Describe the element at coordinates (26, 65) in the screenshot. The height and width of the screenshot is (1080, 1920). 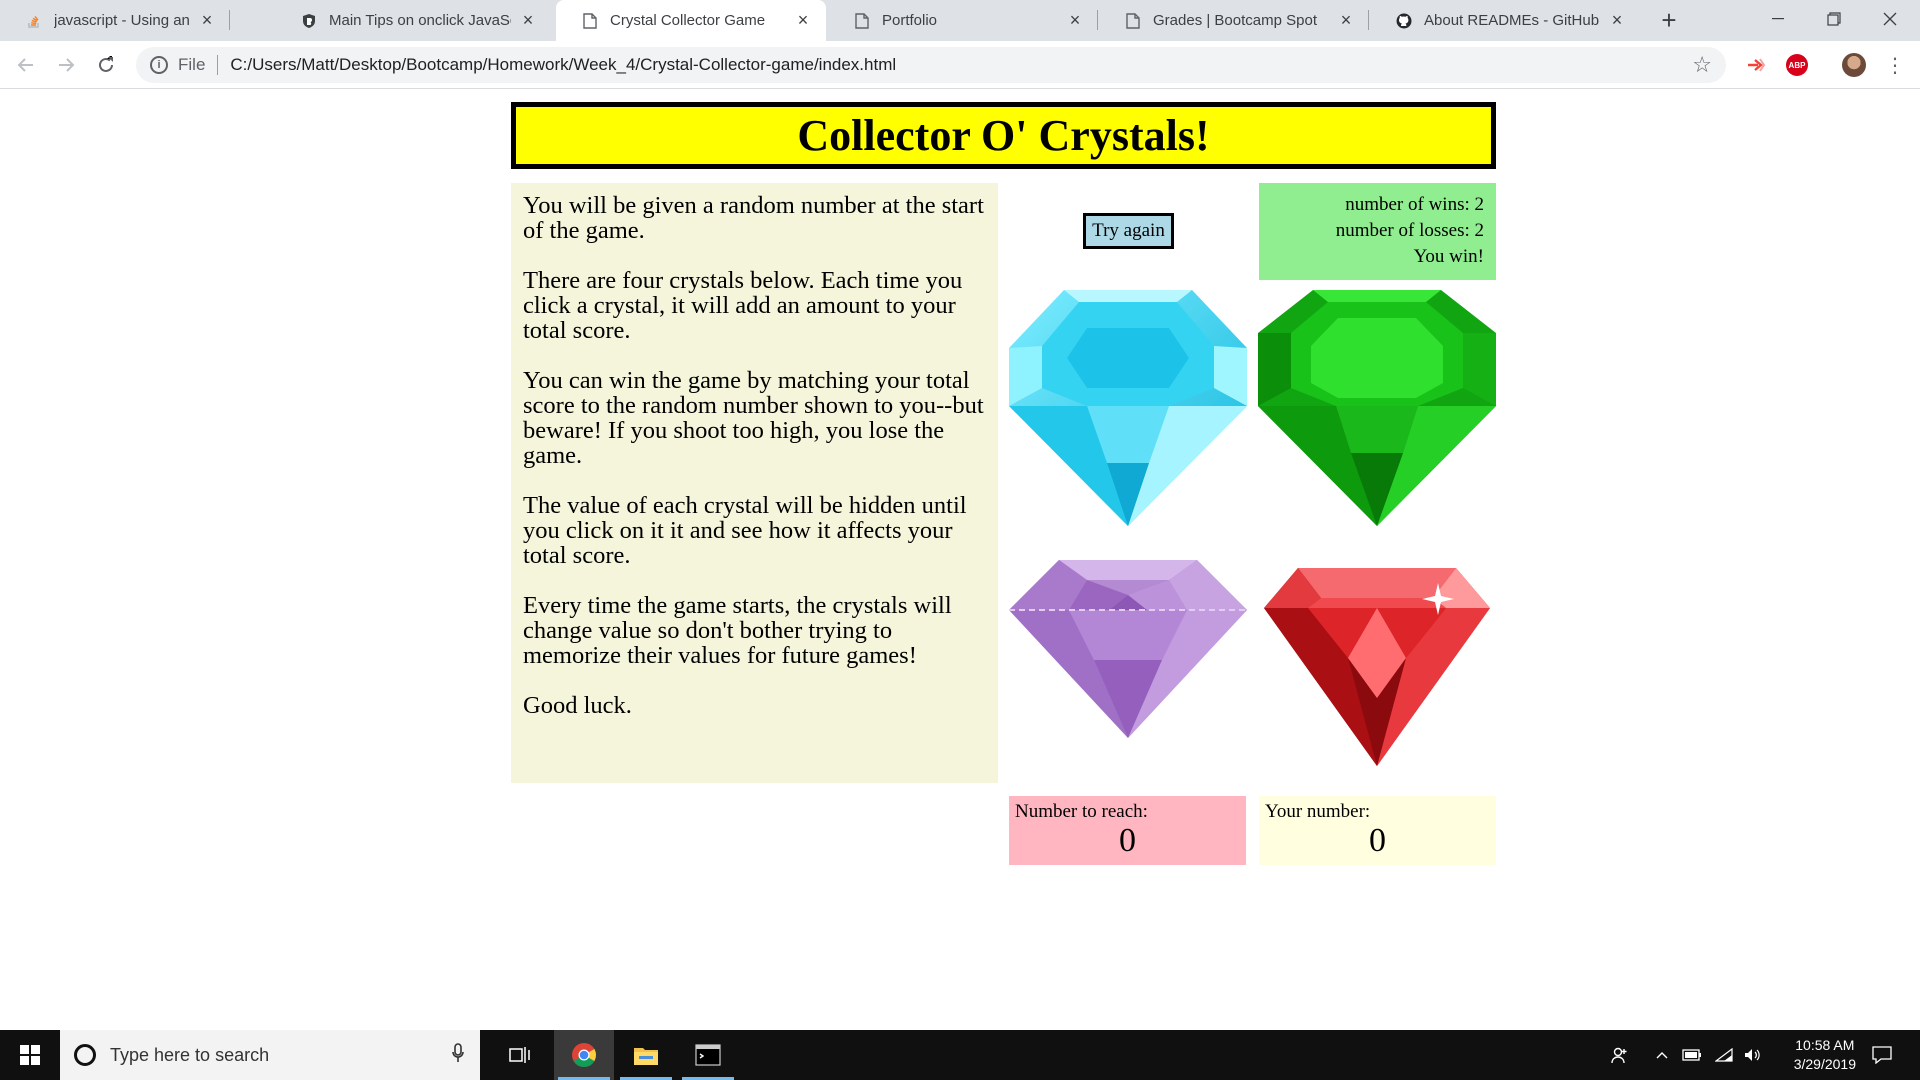
I see `back-button` at that location.